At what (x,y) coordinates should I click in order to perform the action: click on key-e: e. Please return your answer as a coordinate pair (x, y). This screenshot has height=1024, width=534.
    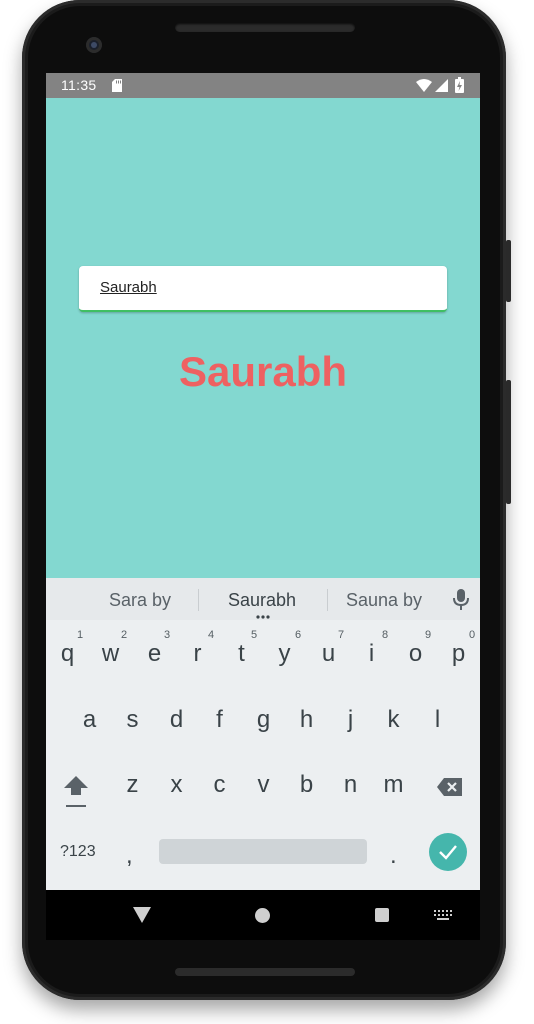
    Looking at the image, I should click on (154, 654).